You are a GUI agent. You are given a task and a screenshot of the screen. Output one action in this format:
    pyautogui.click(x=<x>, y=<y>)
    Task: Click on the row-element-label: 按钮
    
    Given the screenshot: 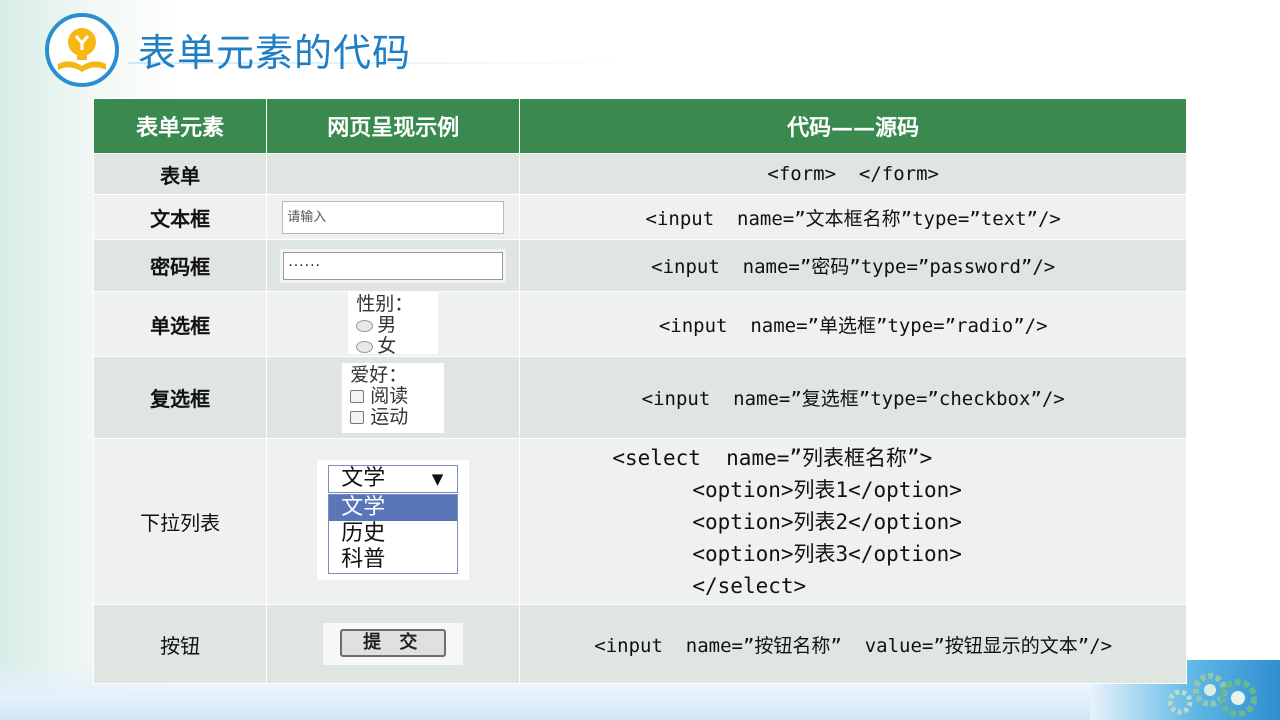 What is the action you would take?
    pyautogui.click(x=180, y=644)
    